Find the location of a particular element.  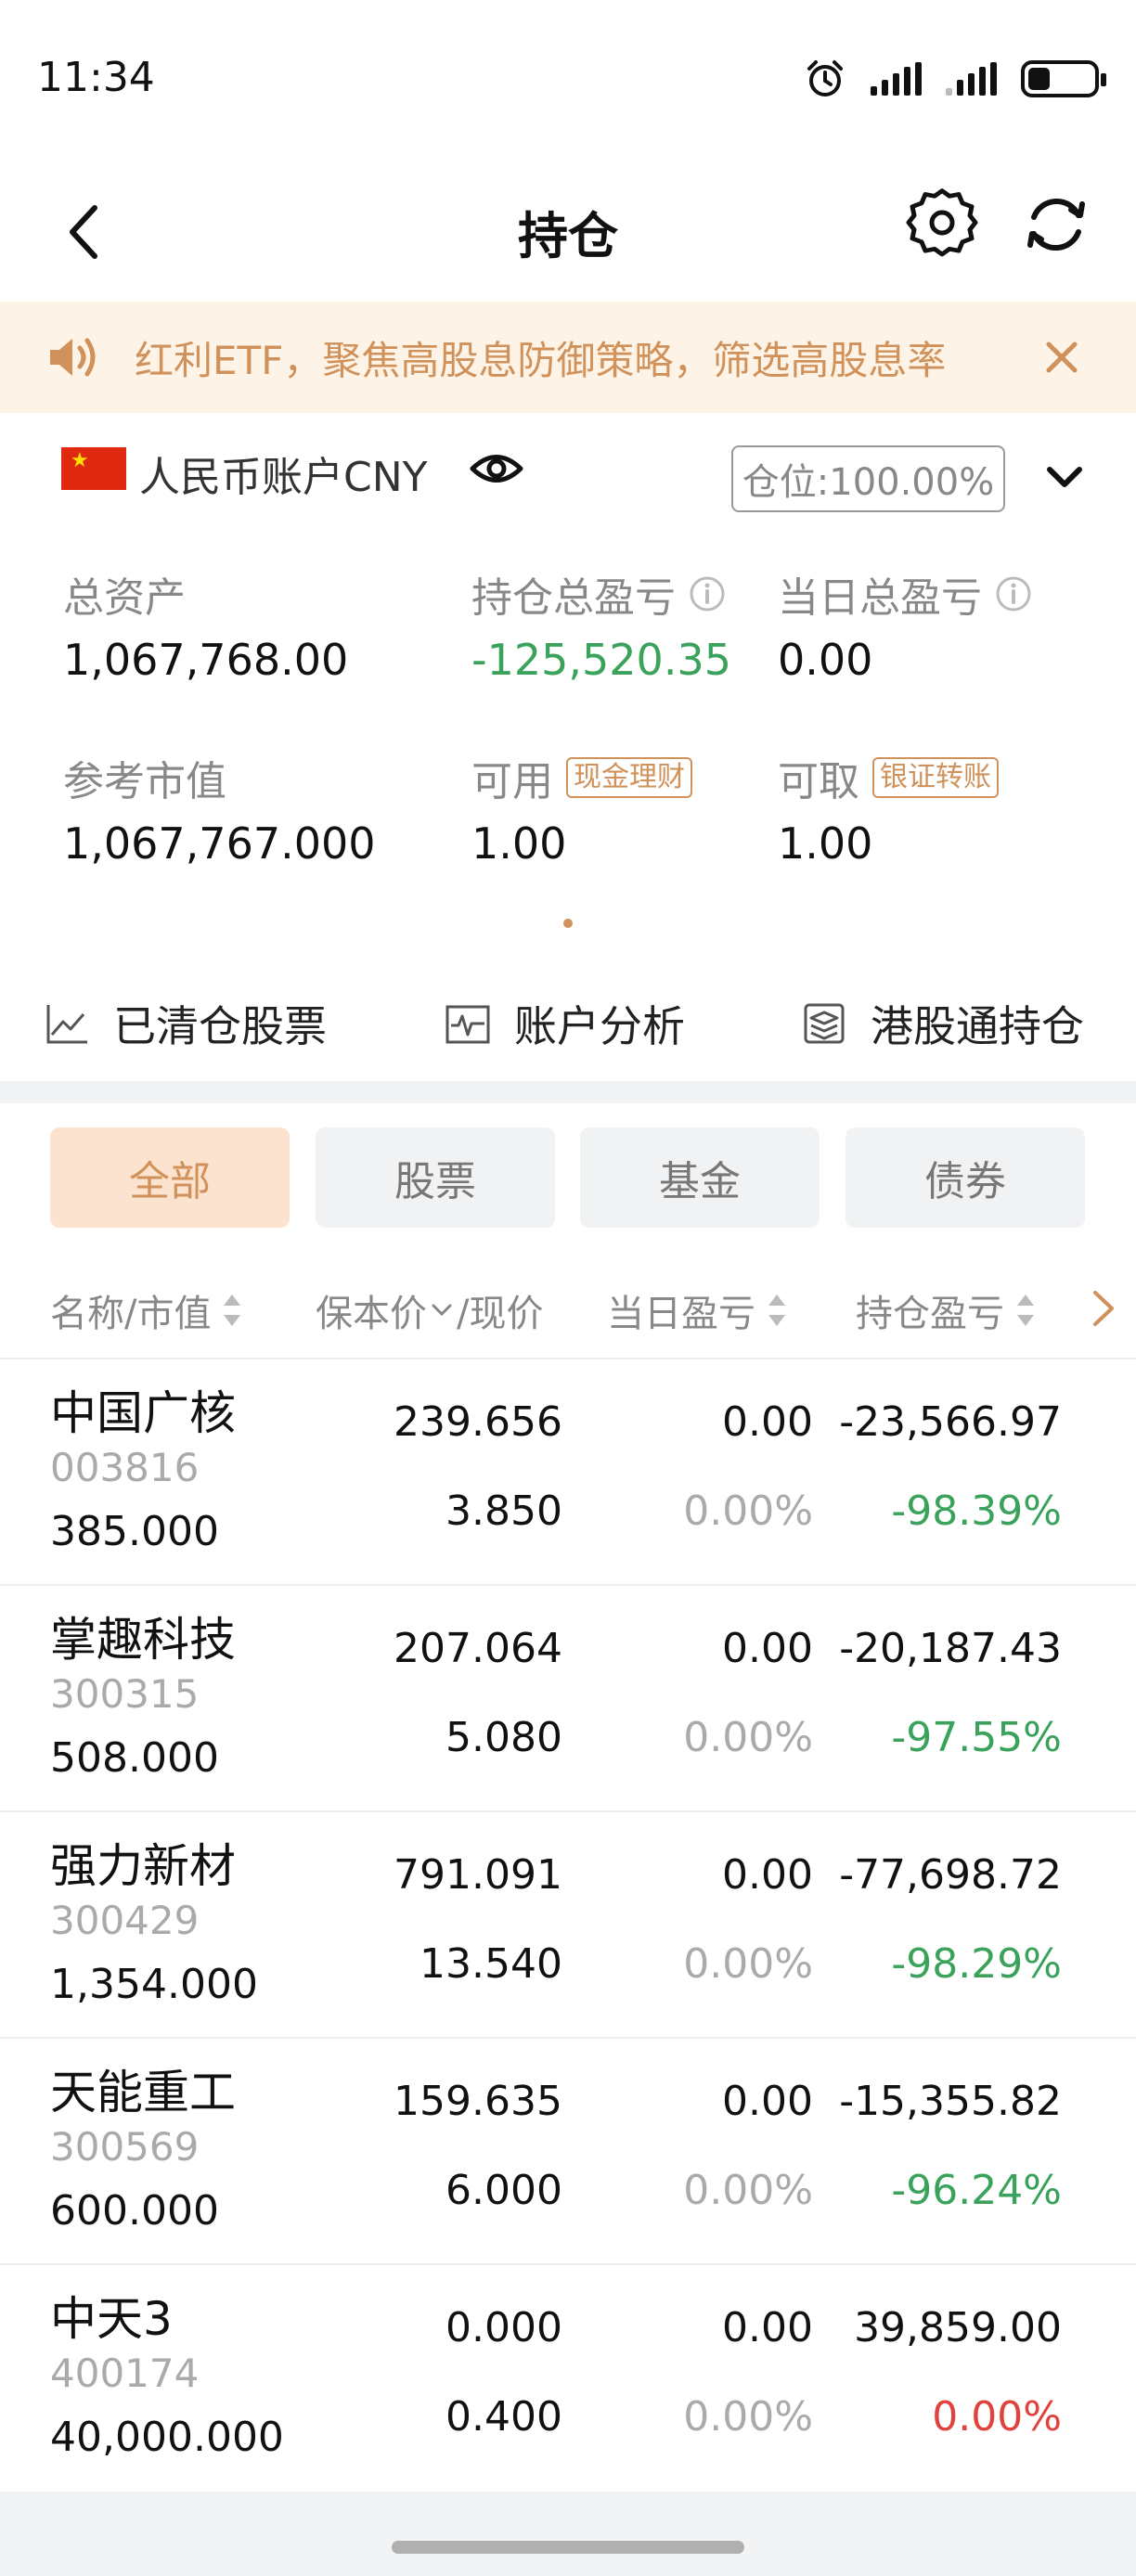

account-analysis-button: 账户分析 is located at coordinates (564, 1023).